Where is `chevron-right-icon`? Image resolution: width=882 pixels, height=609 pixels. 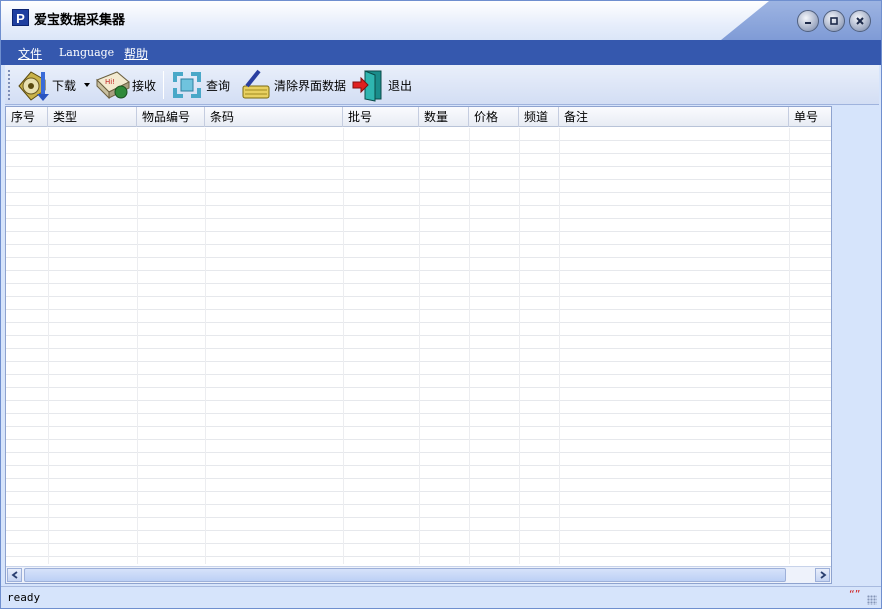
chevron-right-icon is located at coordinates (822, 575).